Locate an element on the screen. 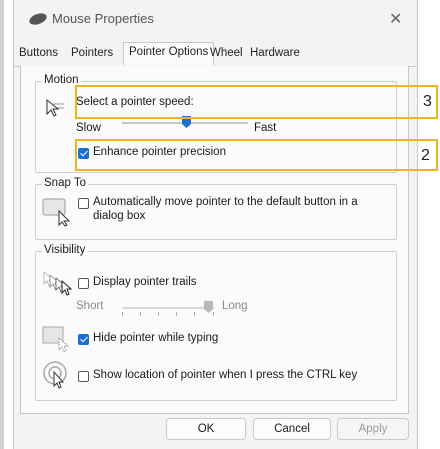 This screenshot has width=440, height=449. pointer-trails-checkbox is located at coordinates (83, 283).